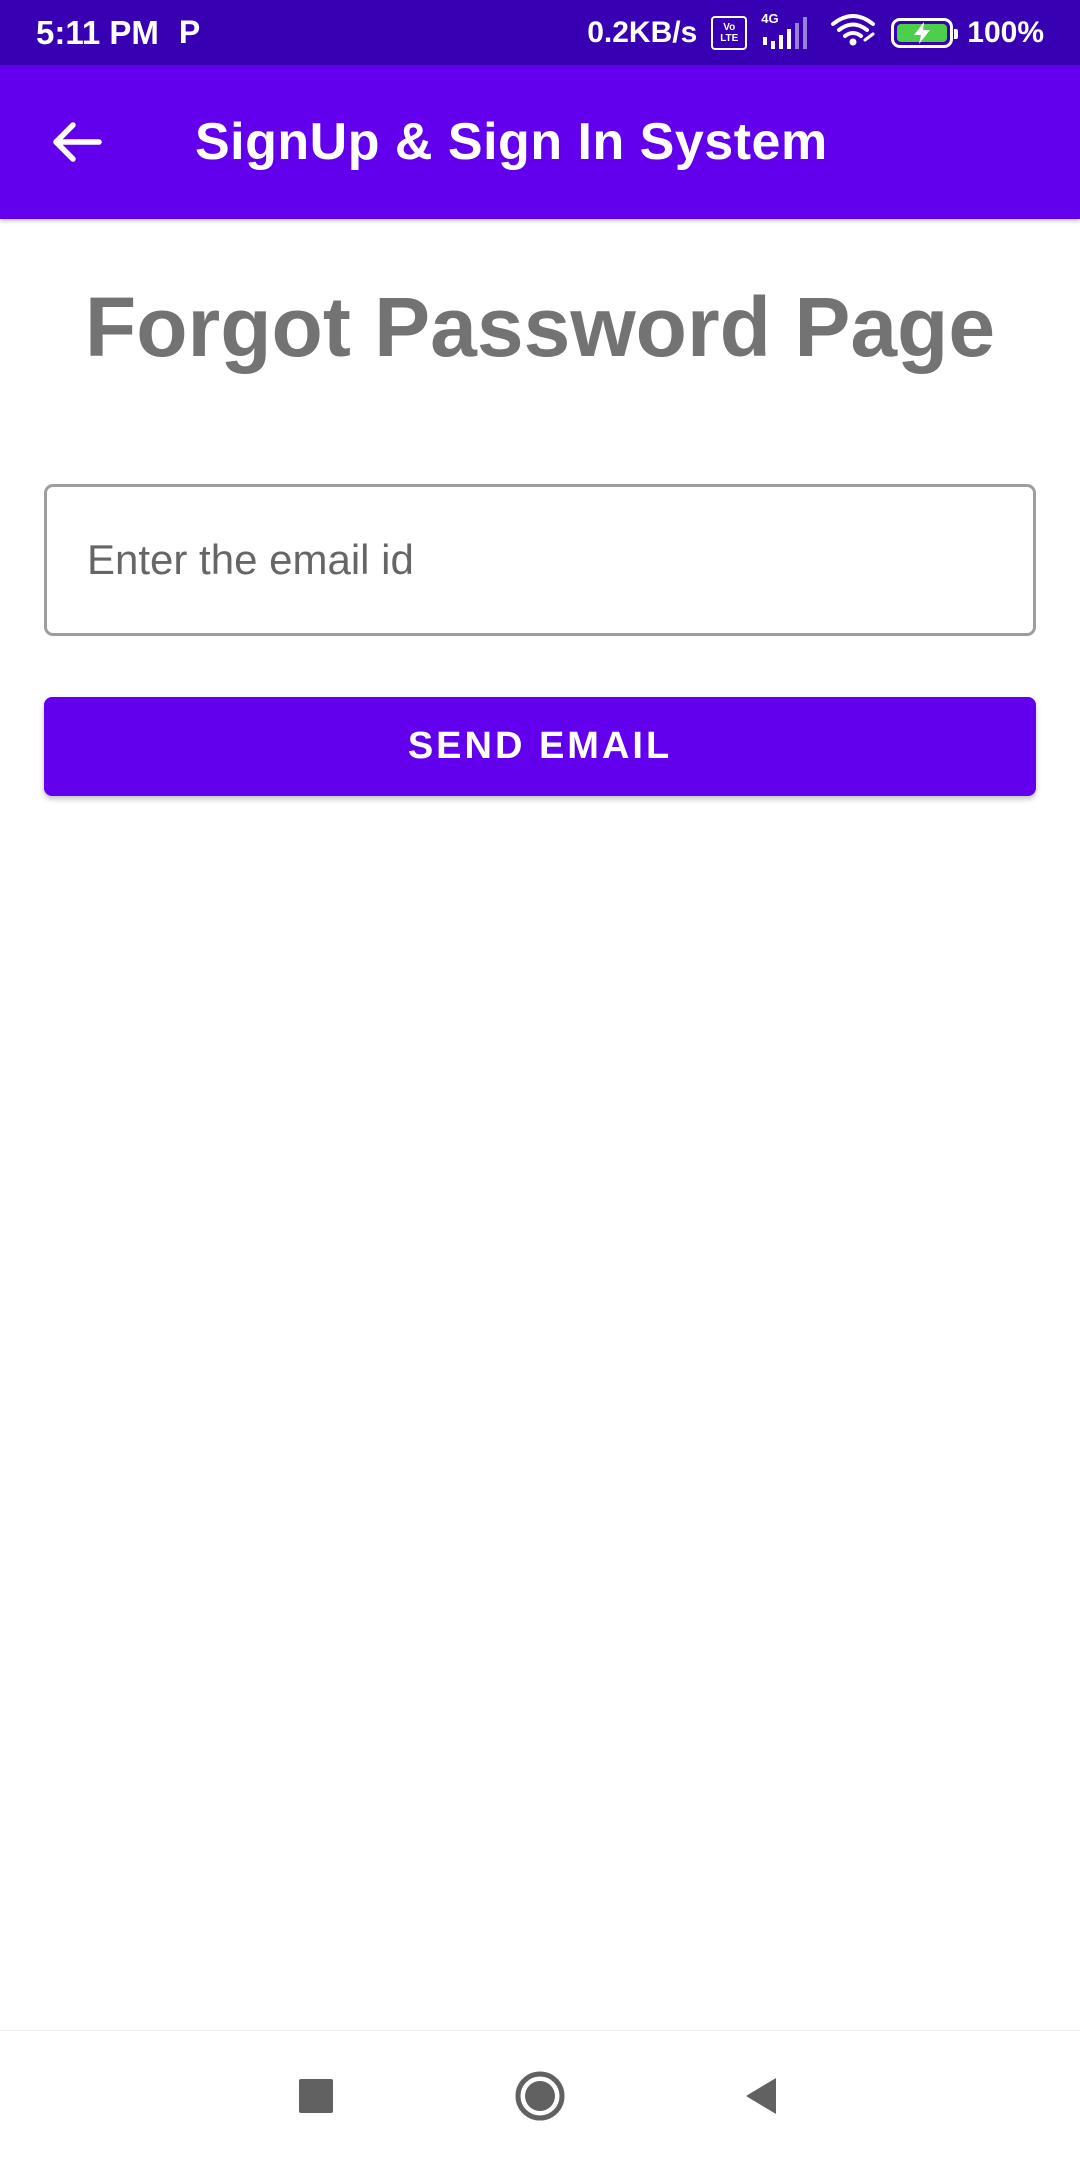  Describe the element at coordinates (956, 33) in the screenshot. I see `battery-cap` at that location.